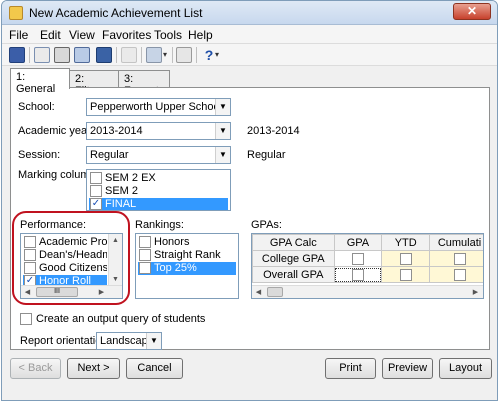 This screenshot has width=500, height=402. What do you see at coordinates (465, 368) in the screenshot?
I see `layout-button: Layout` at bounding box center [465, 368].